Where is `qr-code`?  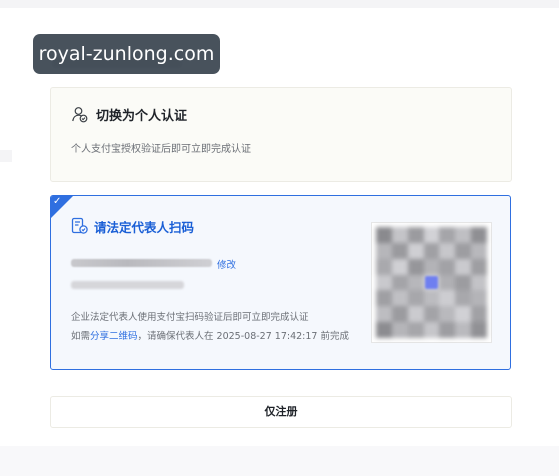
qr-code is located at coordinates (431, 282).